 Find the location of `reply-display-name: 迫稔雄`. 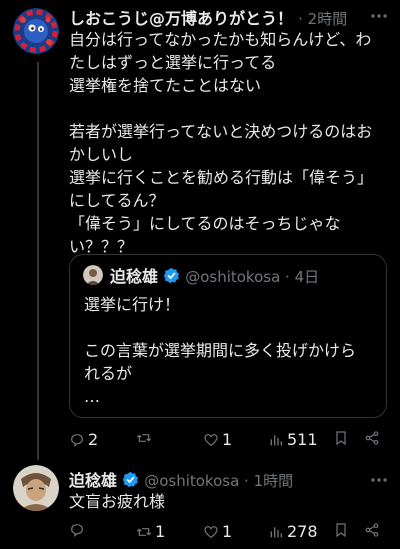

reply-display-name: 迫稔雄 is located at coordinates (93, 480).